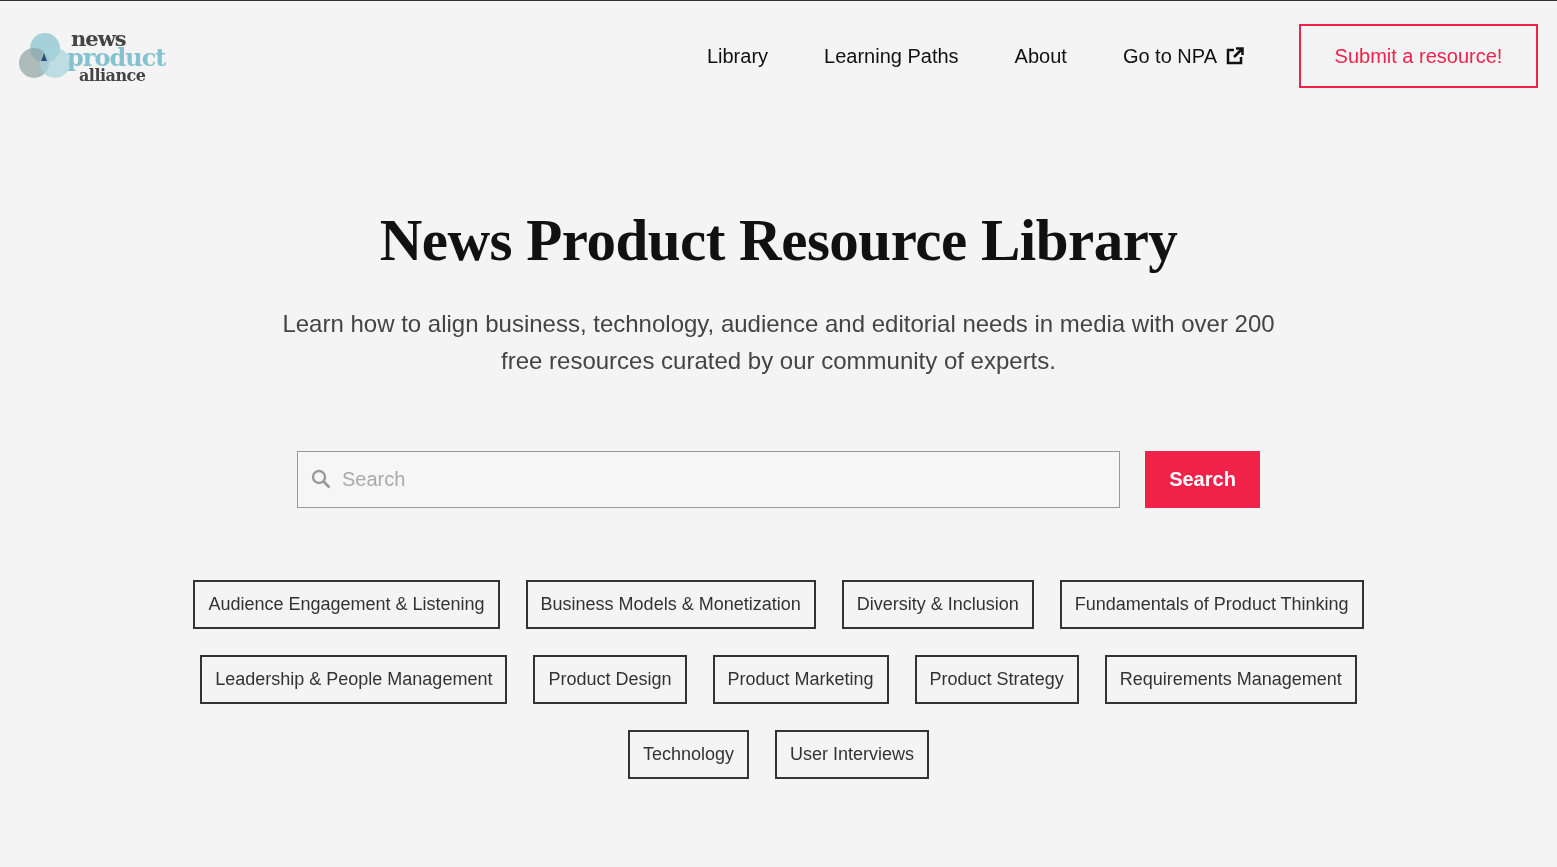  Describe the element at coordinates (1202, 479) in the screenshot. I see `search-button: Search` at that location.